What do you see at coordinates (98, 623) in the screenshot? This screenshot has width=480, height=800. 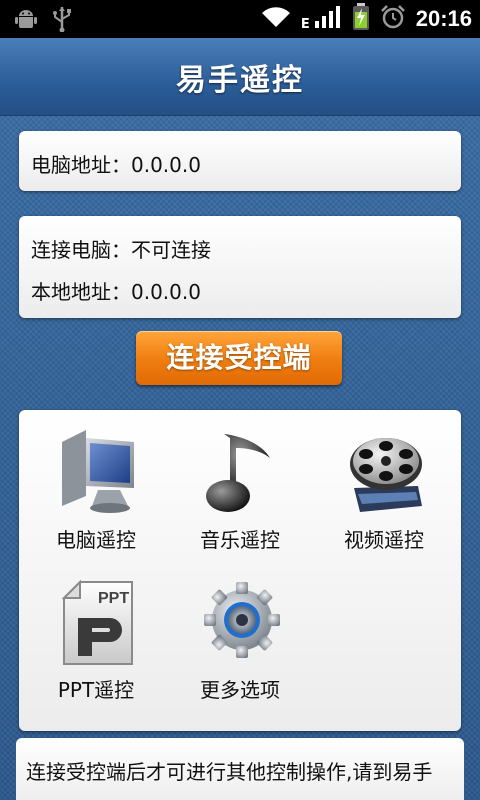 I see `ppt-icon: PPT` at bounding box center [98, 623].